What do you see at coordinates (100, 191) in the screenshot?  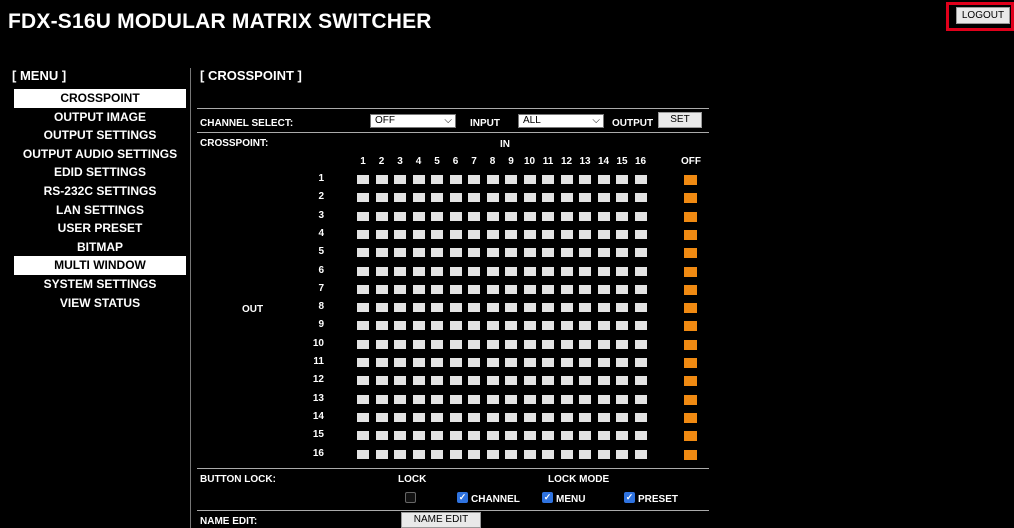 I see `sidebar-item: RS-232C SETTINGS` at bounding box center [100, 191].